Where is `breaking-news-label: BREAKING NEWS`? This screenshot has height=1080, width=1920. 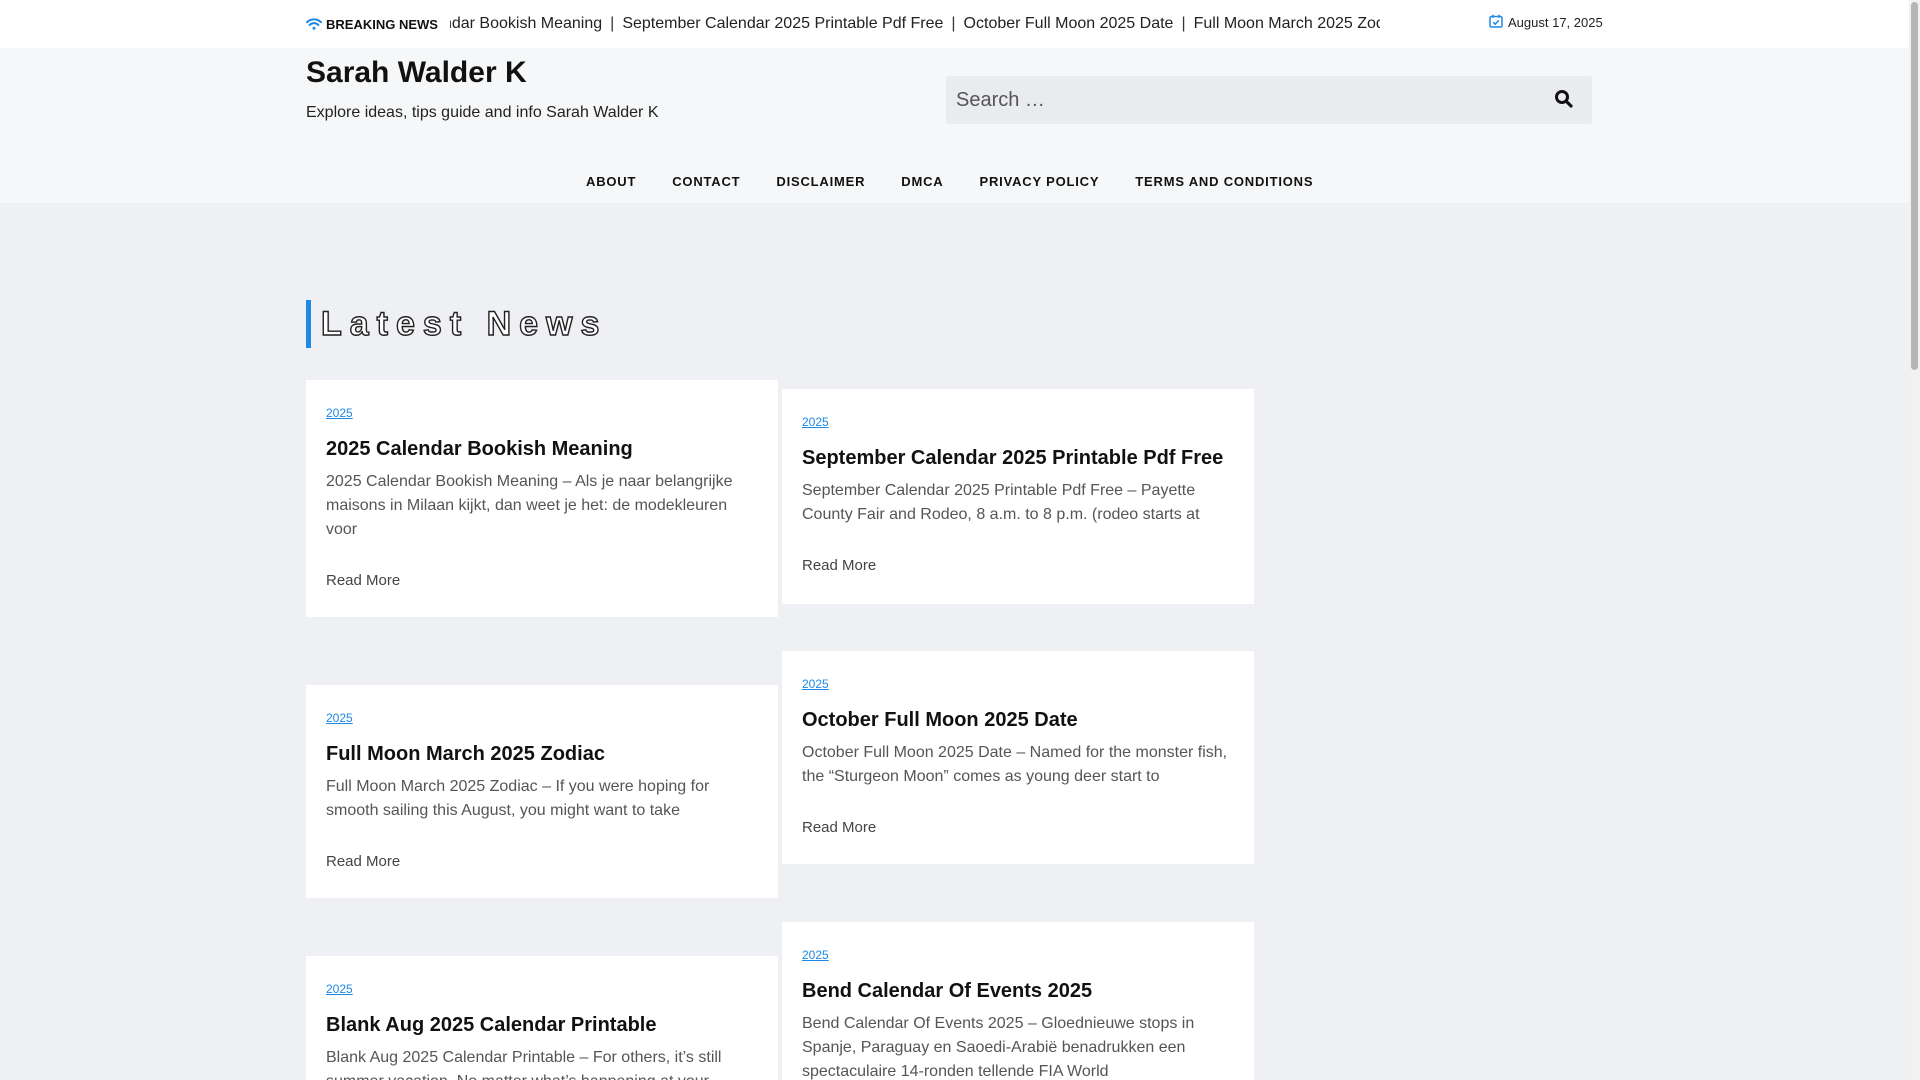
breaking-news-label: BREAKING NEWS is located at coordinates (372, 24).